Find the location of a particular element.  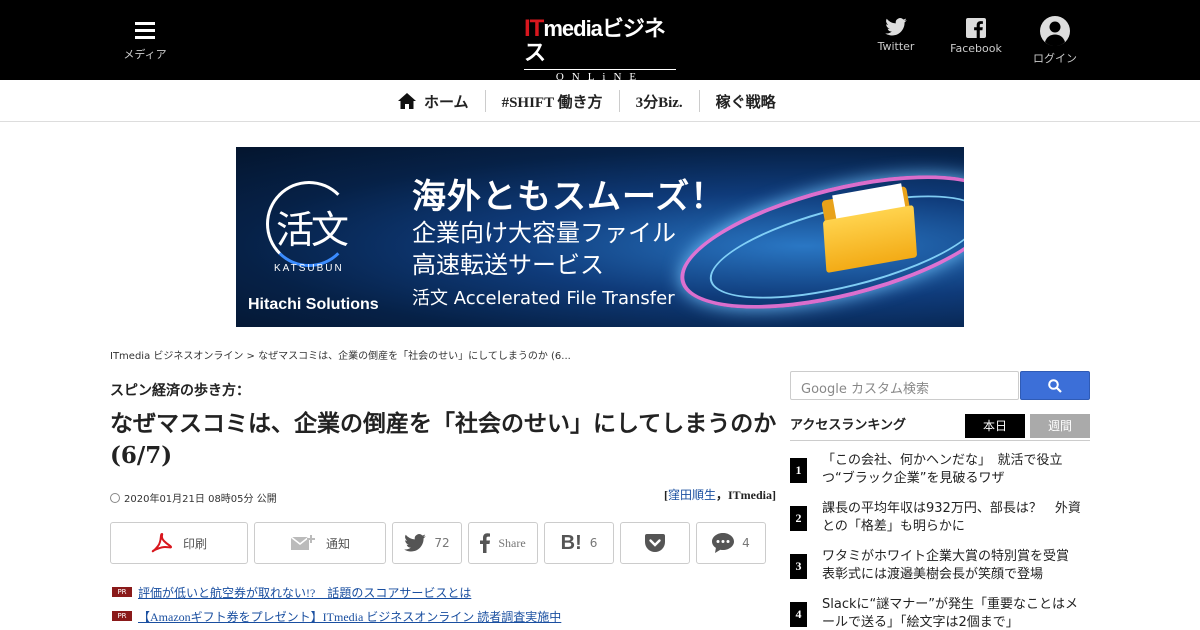

logo-it: IT is located at coordinates (534, 28).